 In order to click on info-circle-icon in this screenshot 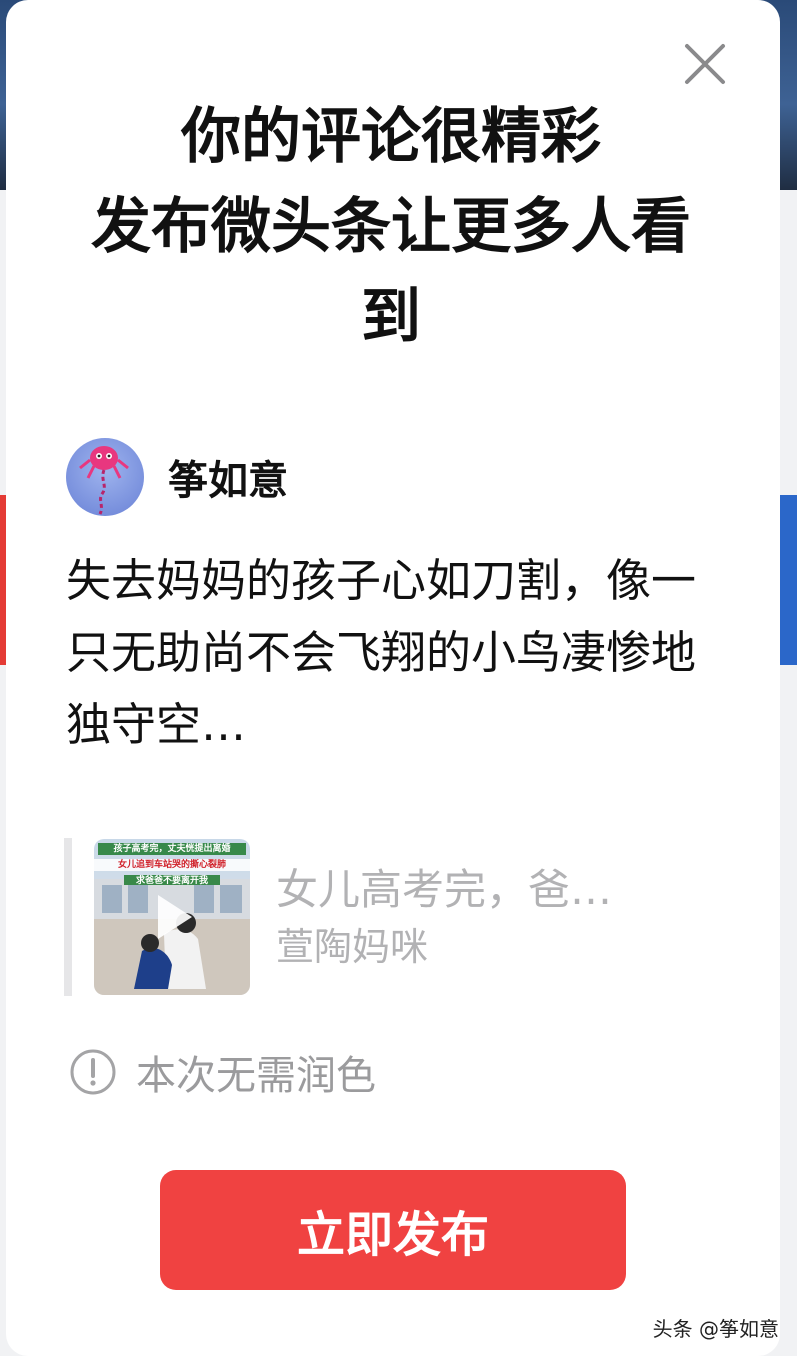, I will do `click(93, 1072)`.